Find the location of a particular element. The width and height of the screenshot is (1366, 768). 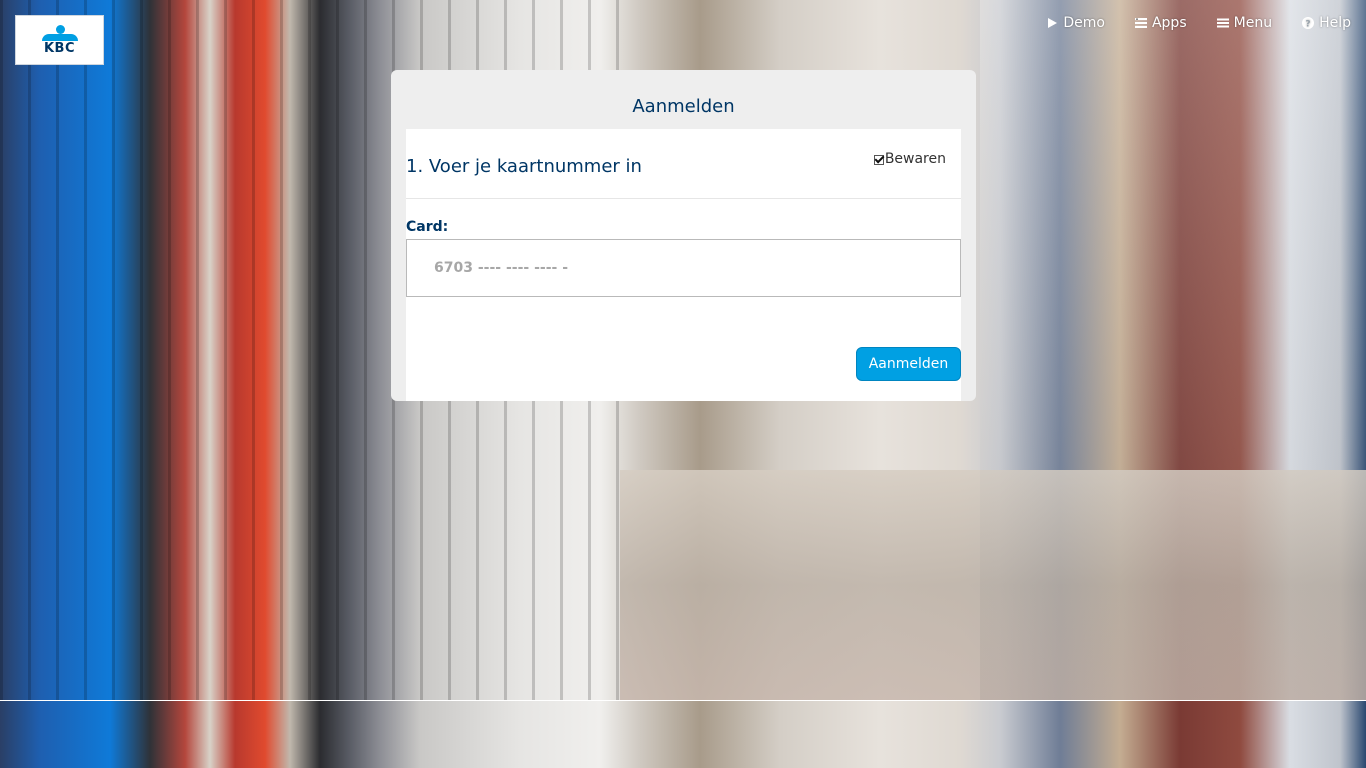

step-title: 1. Voer je kaartnummer in is located at coordinates (524, 166).